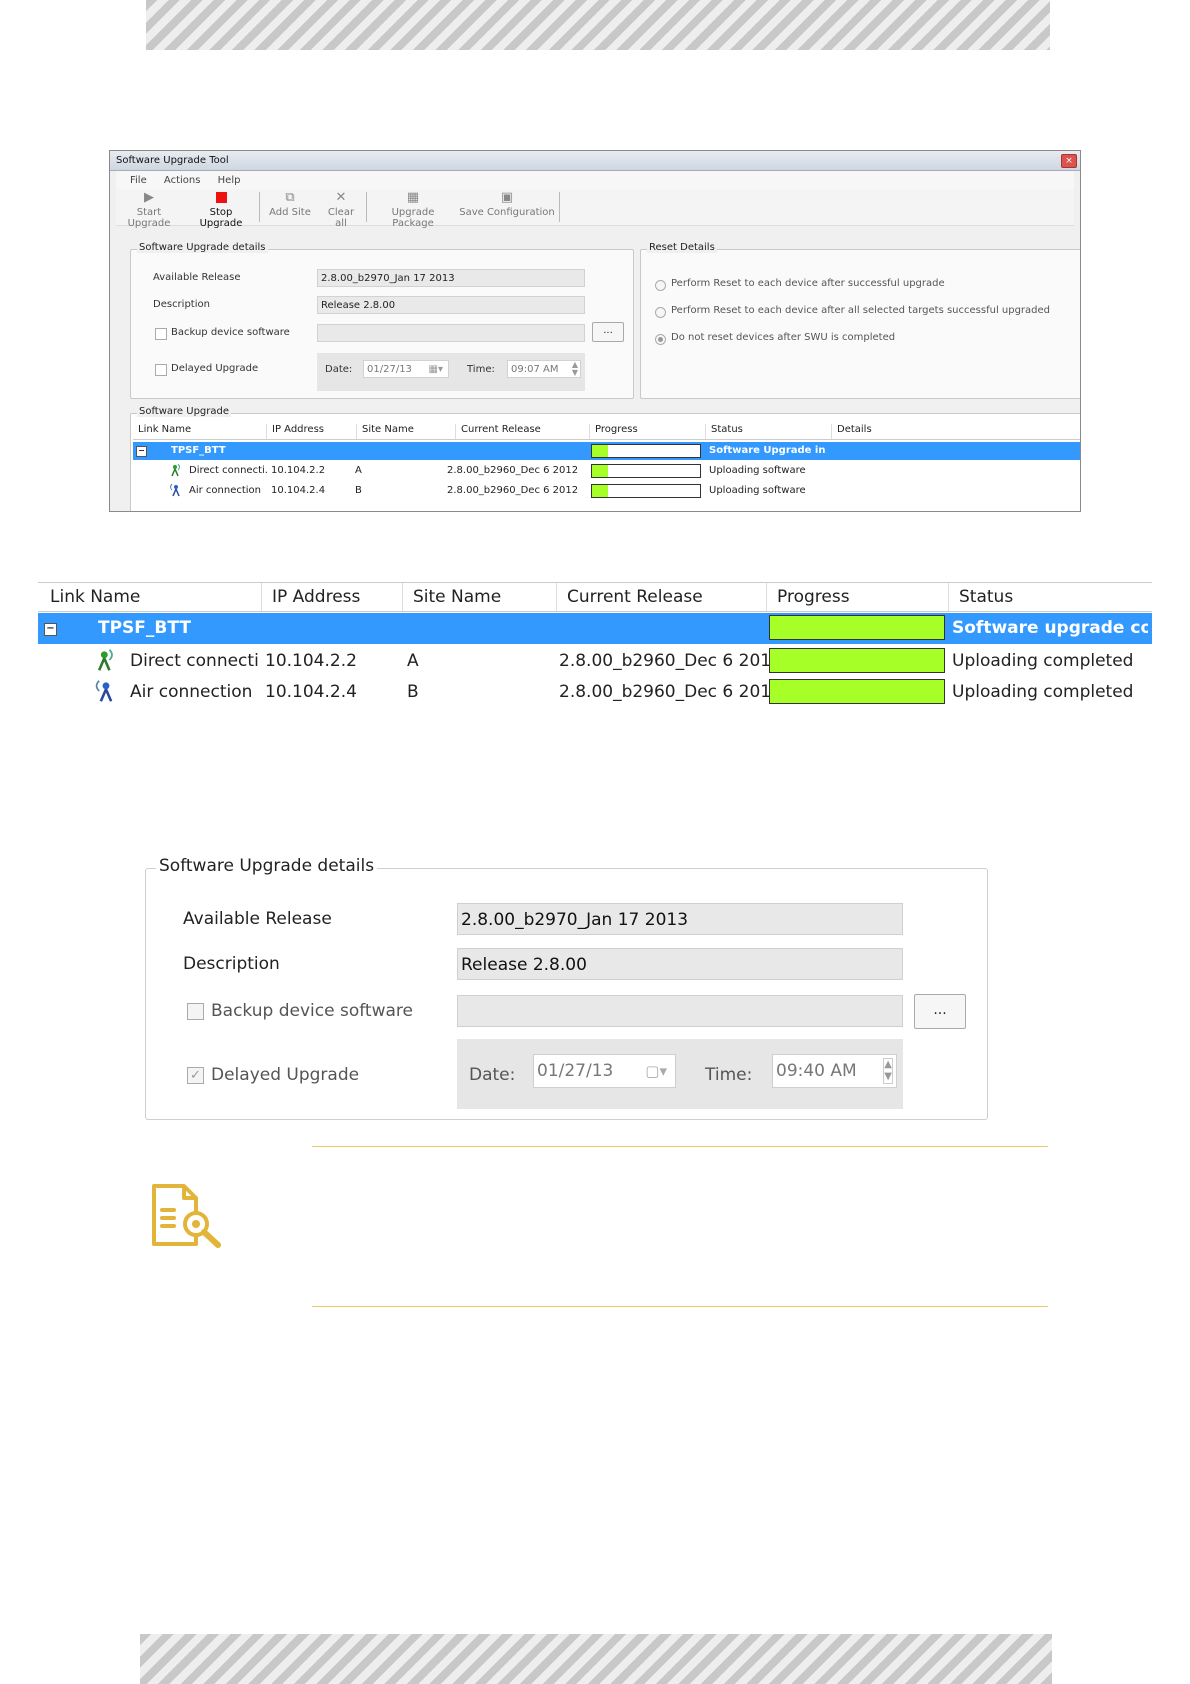 This screenshot has height=1684, width=1190. Describe the element at coordinates (956, 431) in the screenshot. I see `col-details: Details` at that location.